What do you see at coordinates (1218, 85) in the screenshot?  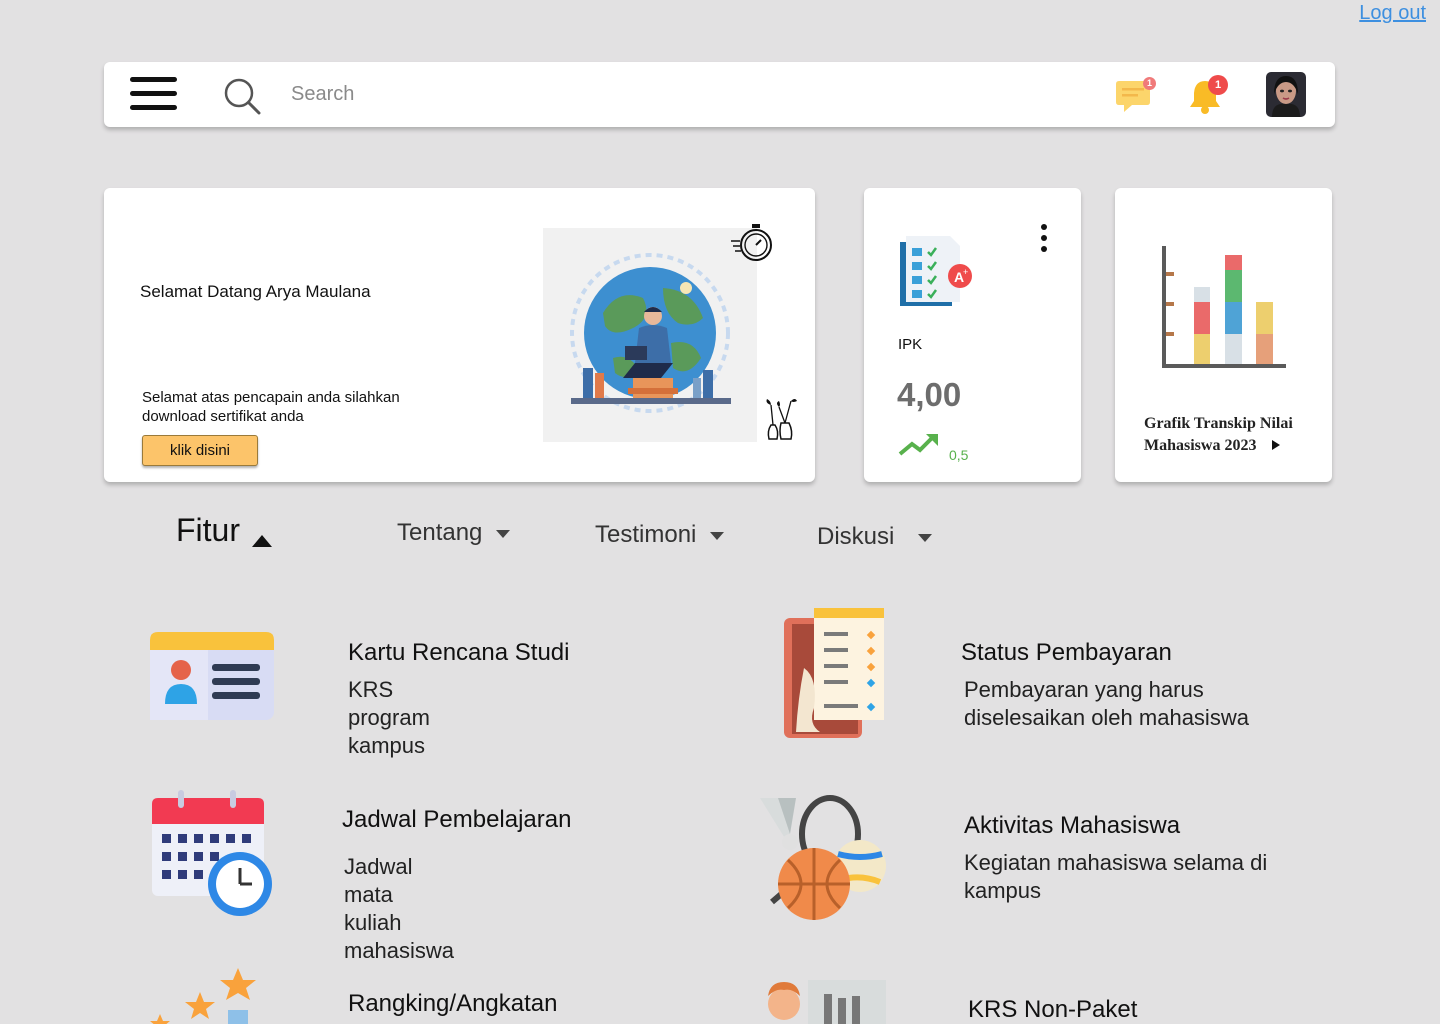 I see `notifications-badge: 1` at bounding box center [1218, 85].